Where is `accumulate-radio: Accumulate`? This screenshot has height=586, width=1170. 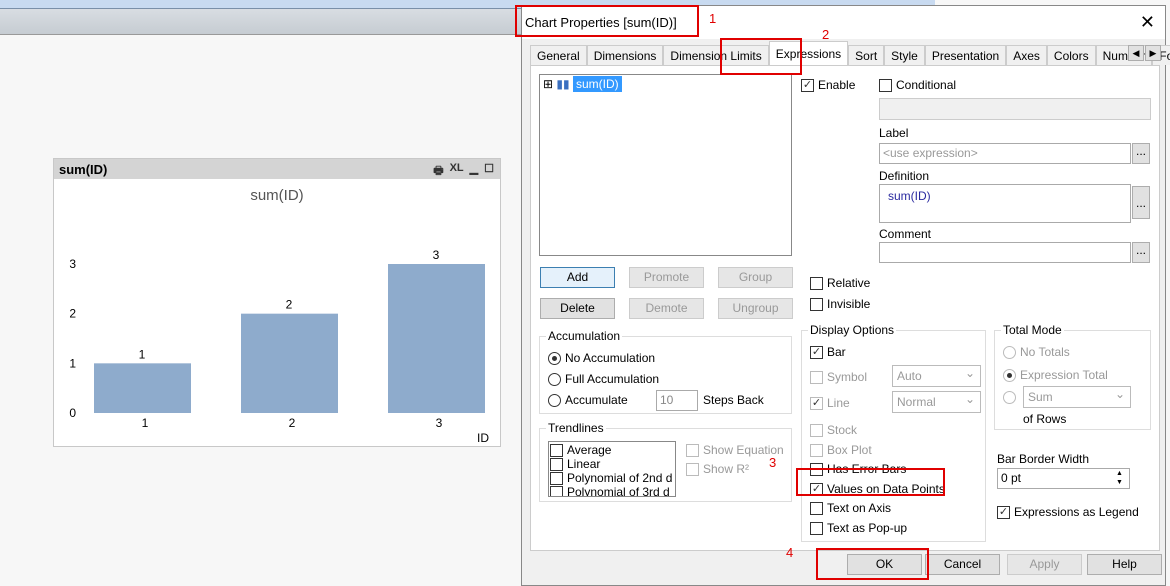 accumulate-radio: Accumulate is located at coordinates (588, 400).